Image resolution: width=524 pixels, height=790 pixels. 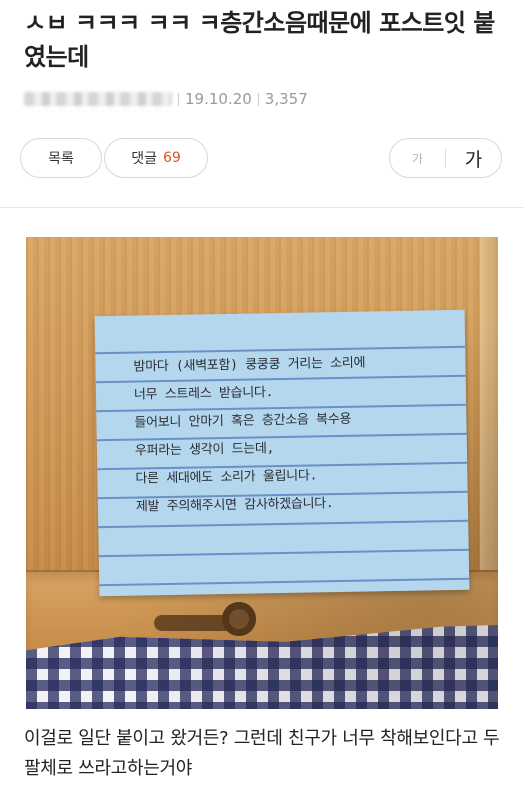 What do you see at coordinates (144, 159) in the screenshot?
I see `comment-button-label: 댓글` at bounding box center [144, 159].